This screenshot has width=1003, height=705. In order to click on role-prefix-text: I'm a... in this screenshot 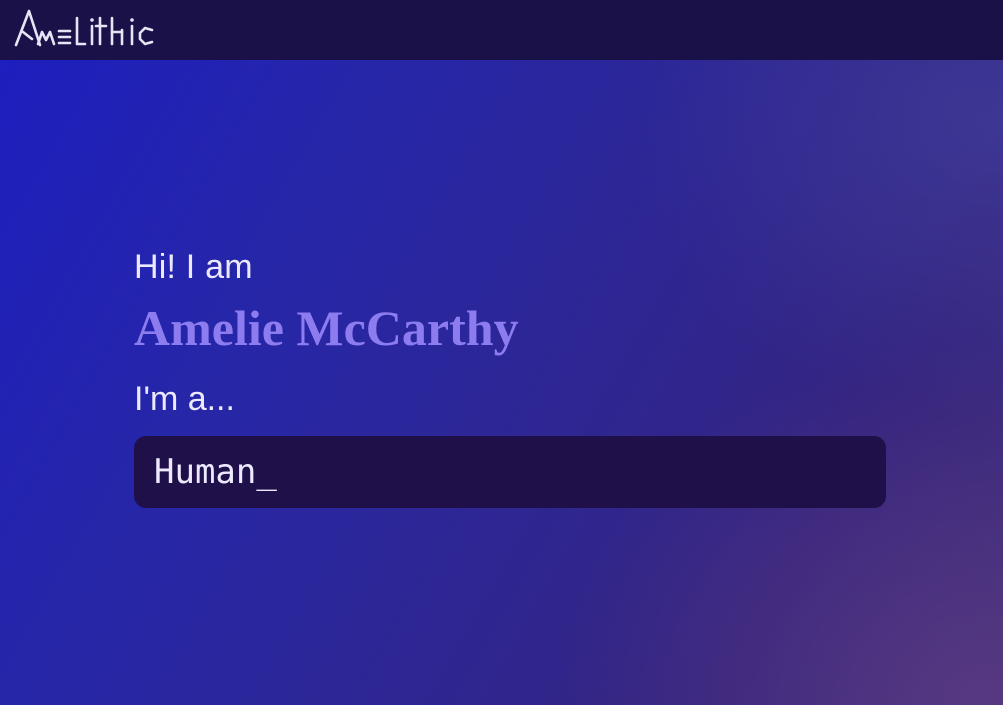, I will do `click(184, 399)`.